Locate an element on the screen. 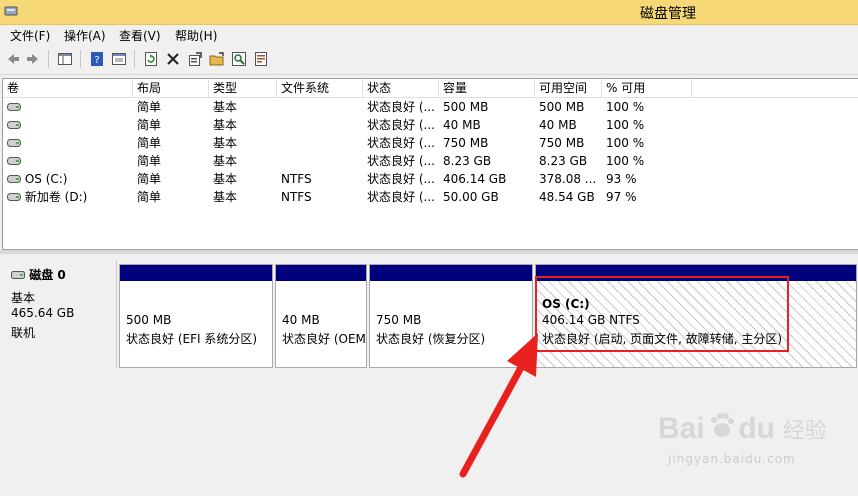 Image resolution: width=858 pixels, height=496 pixels. watermark-brand: Bai is located at coordinates (681, 428).